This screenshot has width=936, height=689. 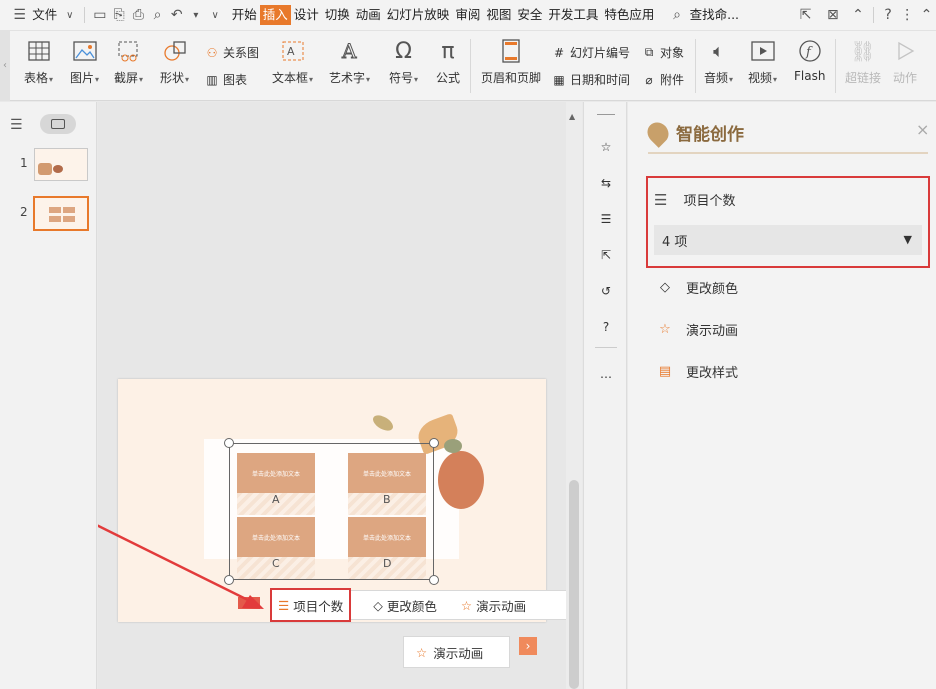 I want to click on tab-design: 设计, so click(x=306, y=15).